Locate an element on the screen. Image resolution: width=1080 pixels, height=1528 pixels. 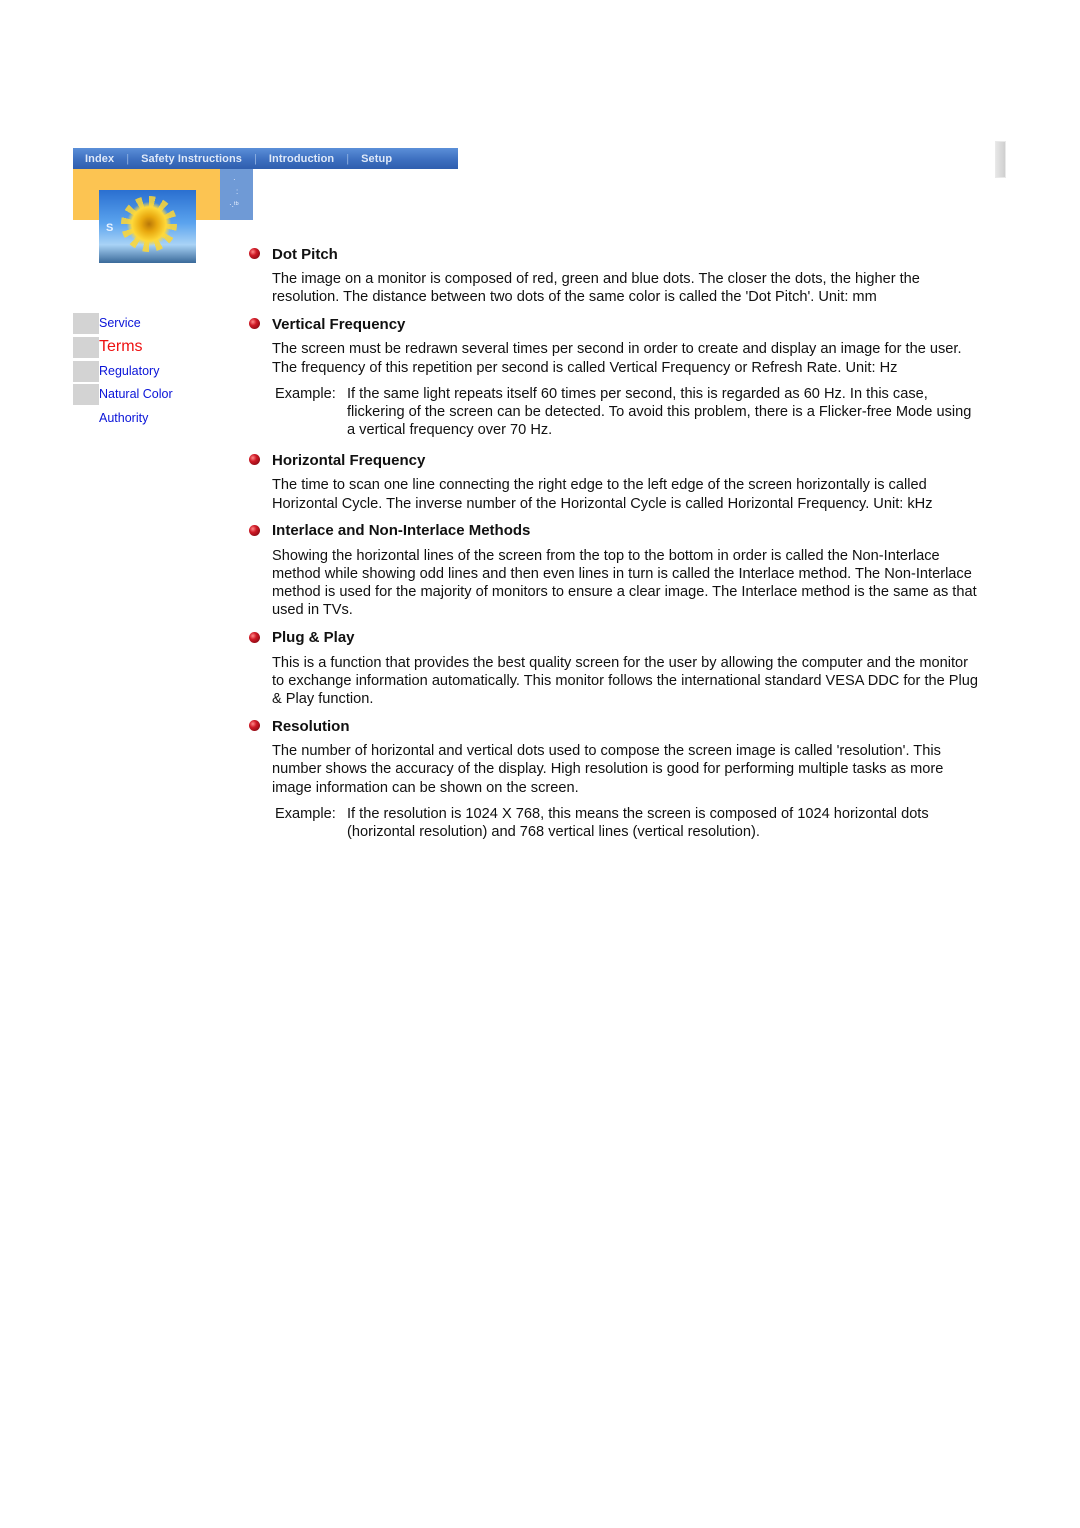
header-sunflower-image: S is located at coordinates (147, 226).